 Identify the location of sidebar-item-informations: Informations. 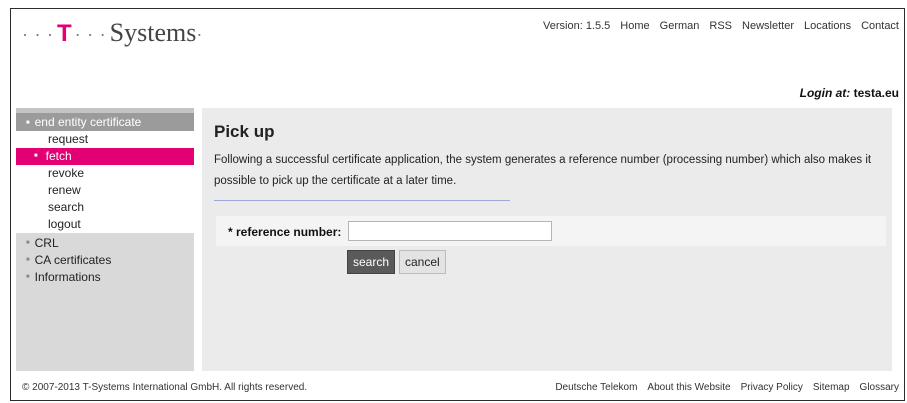
(105, 277).